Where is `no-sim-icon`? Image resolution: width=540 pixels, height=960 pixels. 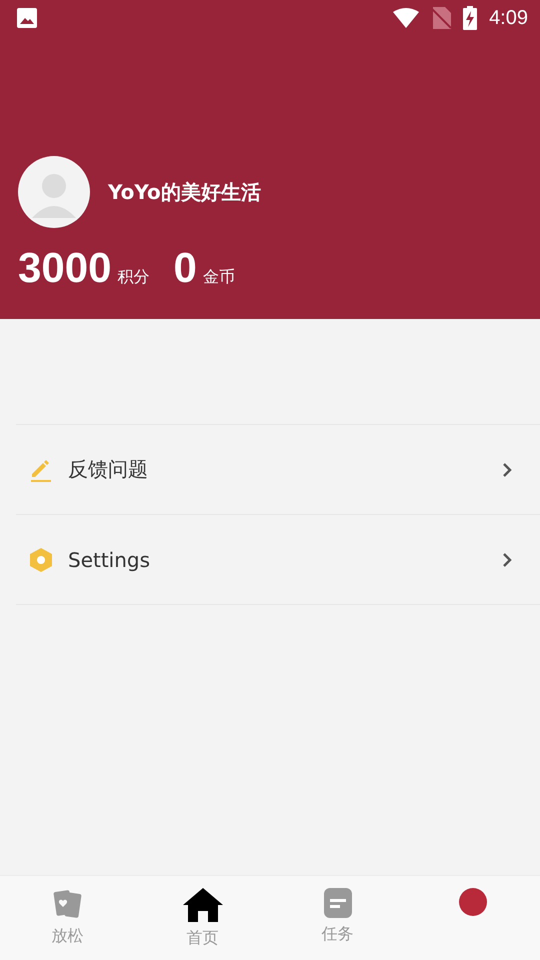 no-sim-icon is located at coordinates (441, 18).